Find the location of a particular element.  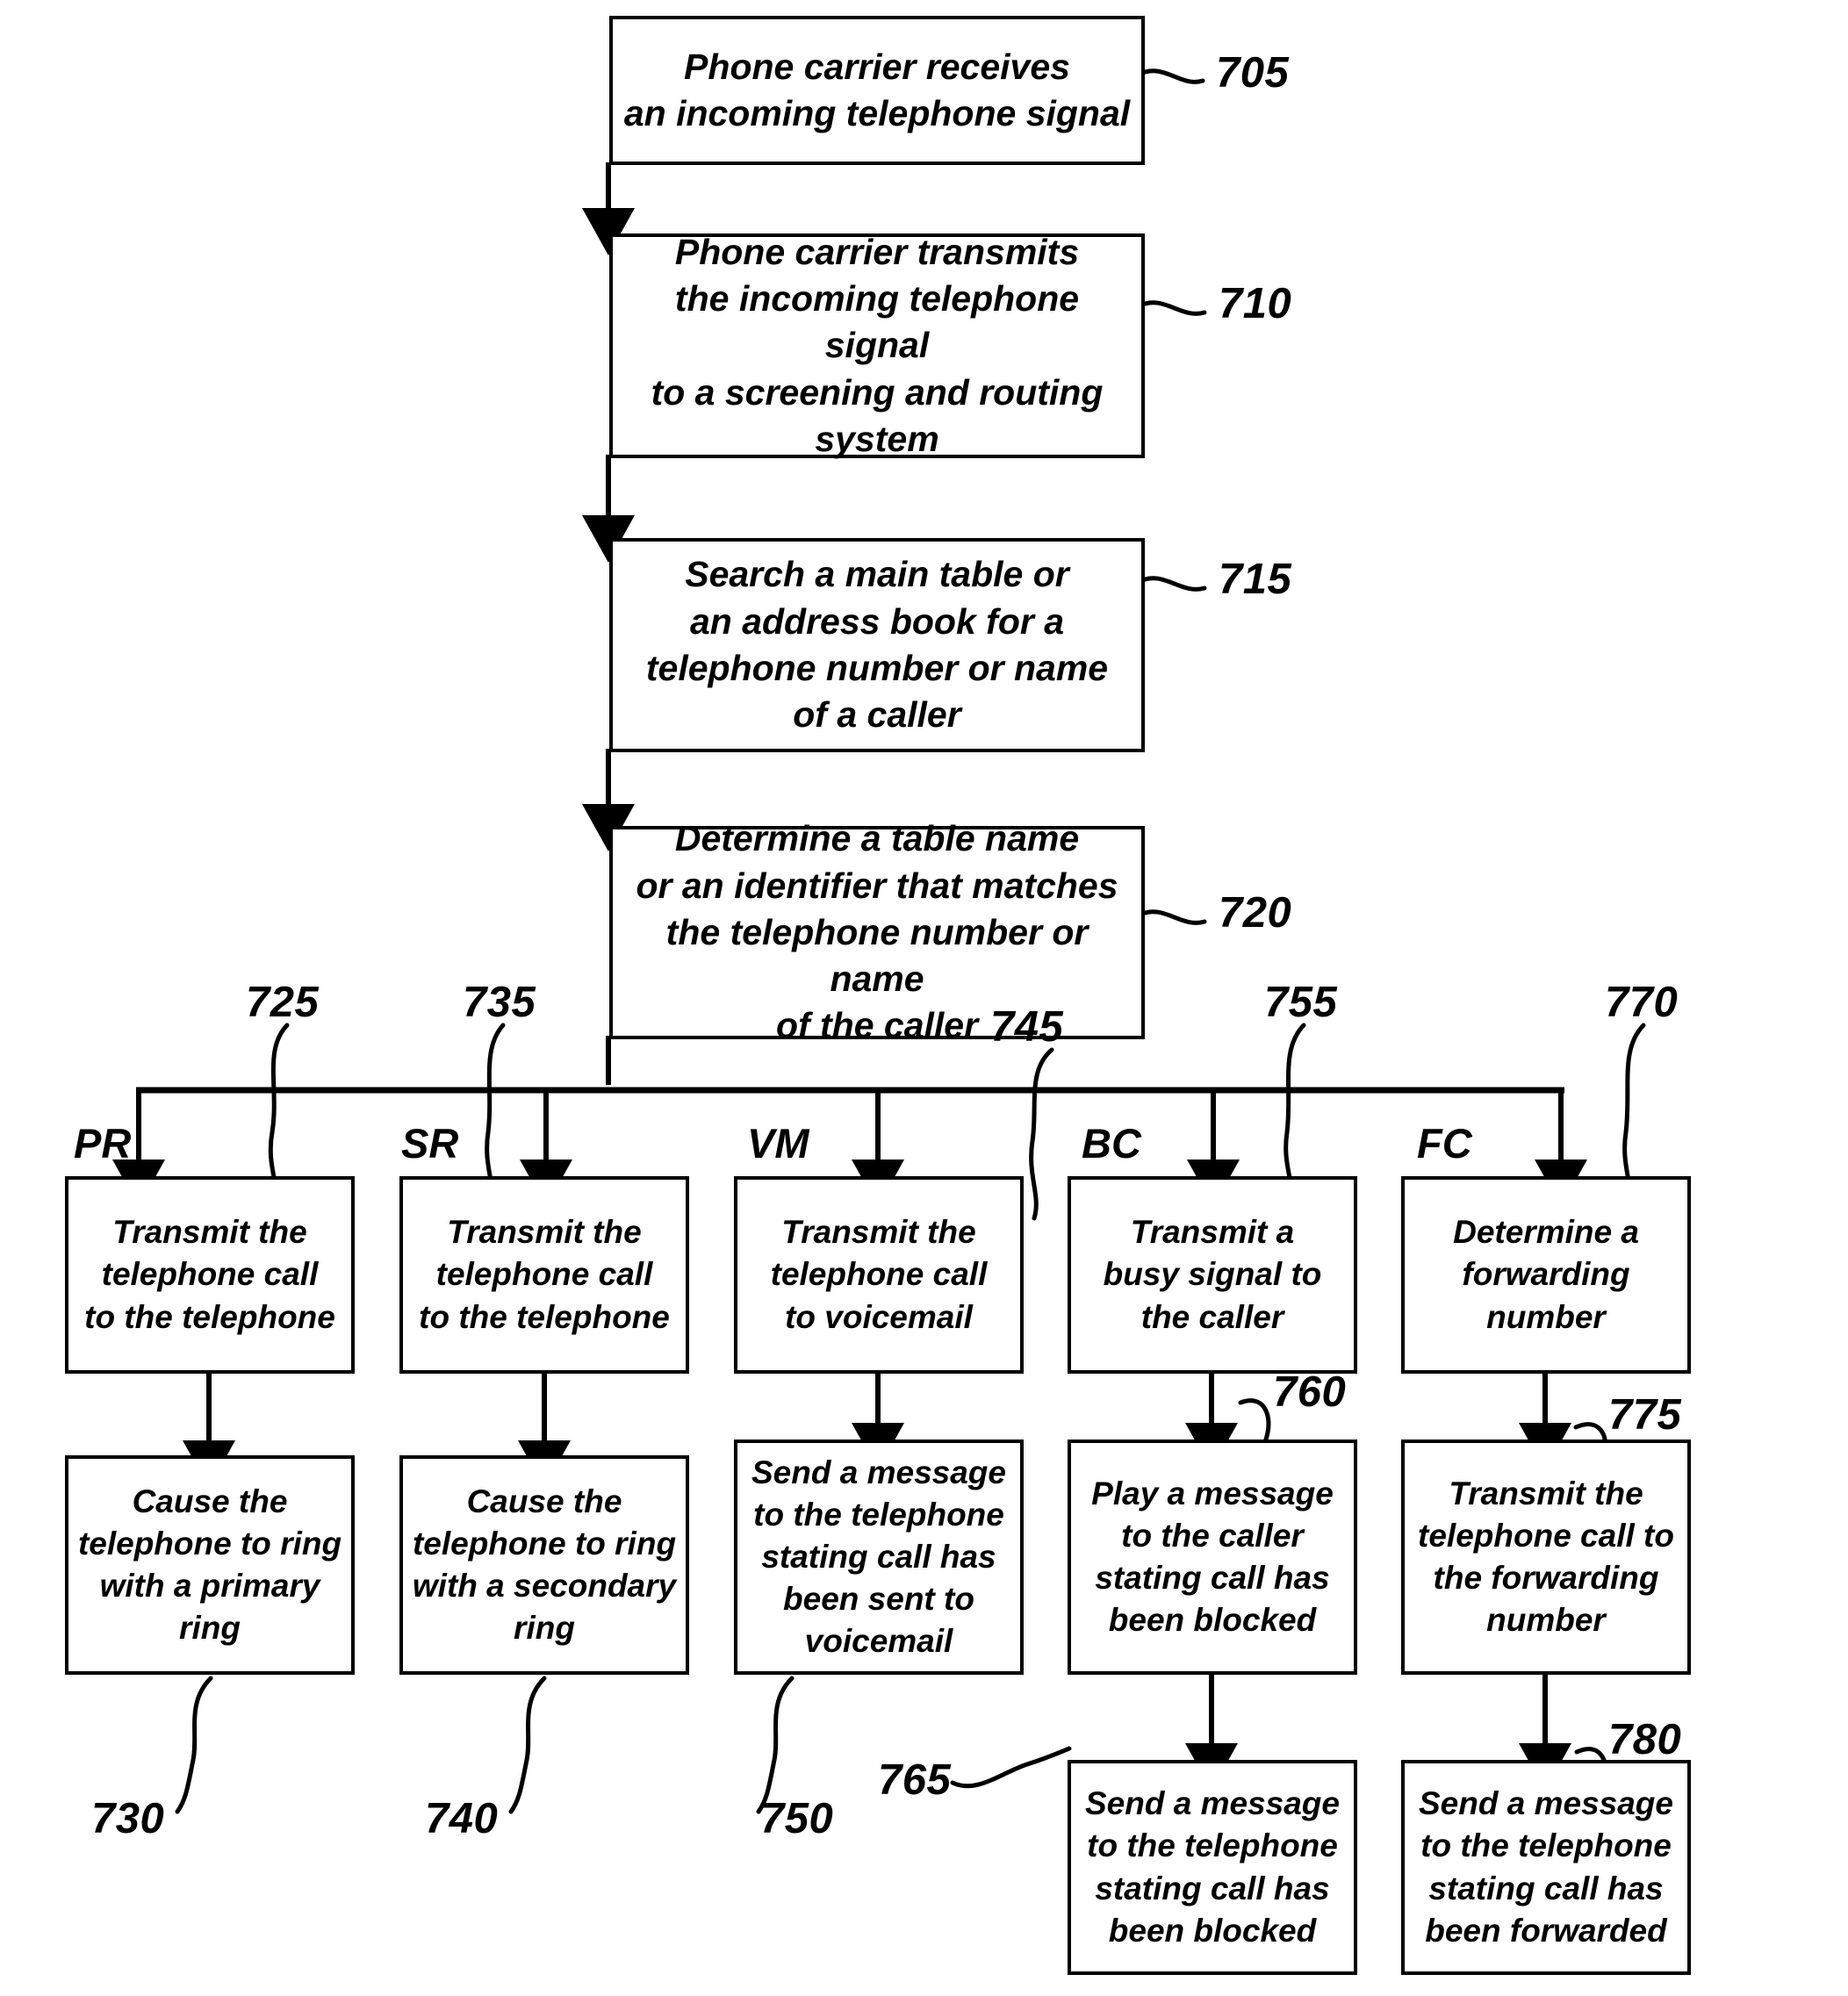

refnum-705-text: 705 is located at coordinates (1253, 73).